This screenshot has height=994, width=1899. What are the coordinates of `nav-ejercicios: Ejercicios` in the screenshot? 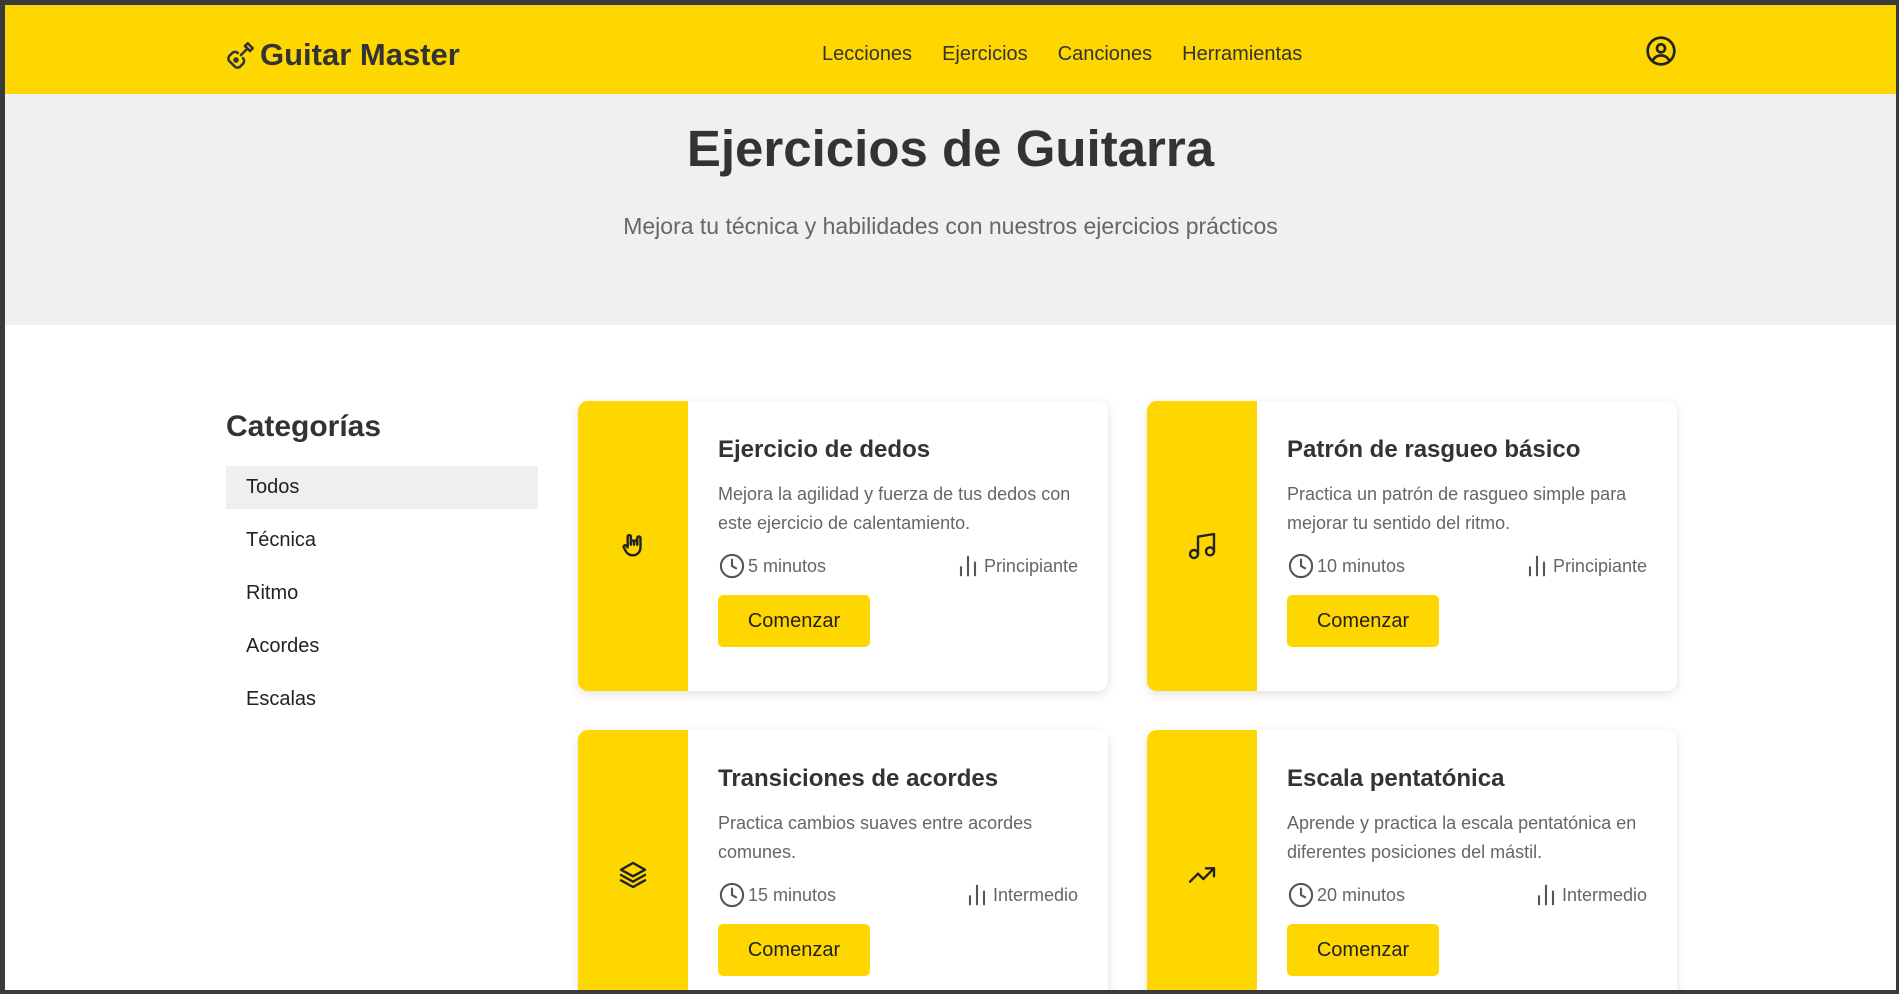 It's located at (985, 54).